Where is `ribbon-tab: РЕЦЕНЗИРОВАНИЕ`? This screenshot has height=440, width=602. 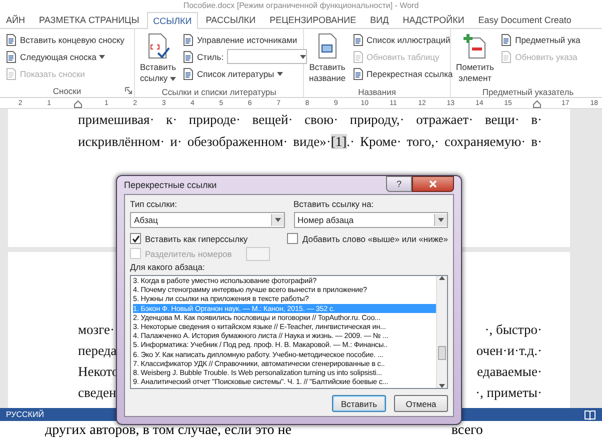
ribbon-tab: РЕЦЕНЗИРОВАНИЕ is located at coordinates (313, 19).